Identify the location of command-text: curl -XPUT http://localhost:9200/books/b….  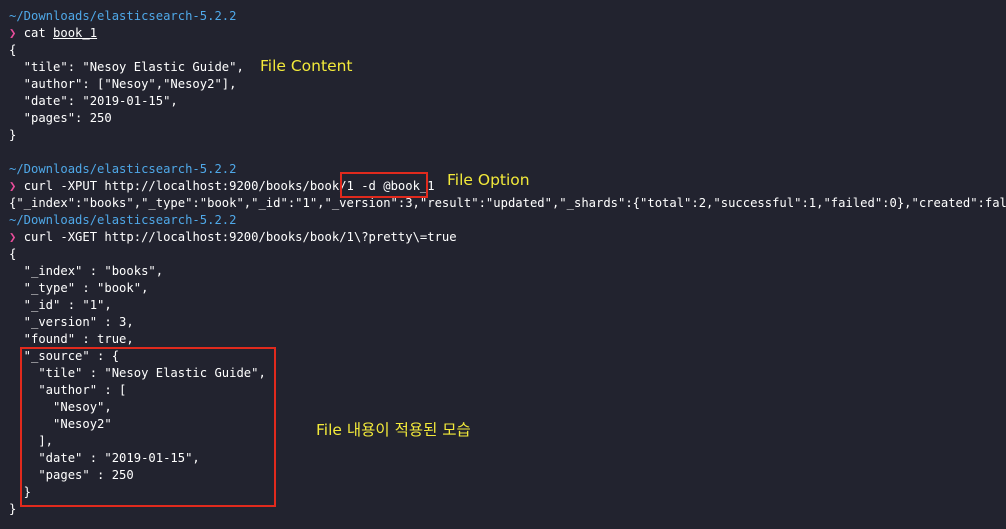
(192, 186).